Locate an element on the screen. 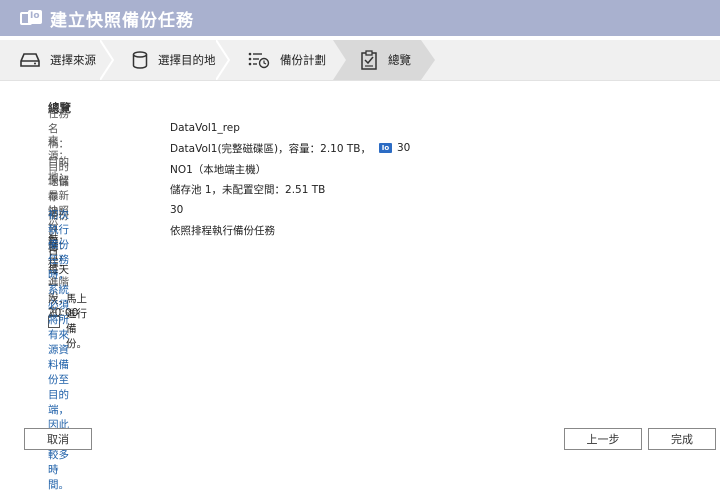  schedule-list-icon is located at coordinates (259, 60).